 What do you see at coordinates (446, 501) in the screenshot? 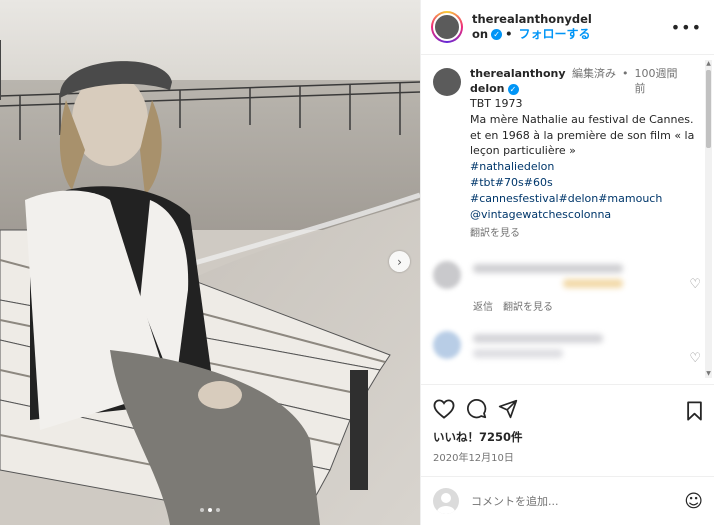
I see `current-user-avatar` at bounding box center [446, 501].